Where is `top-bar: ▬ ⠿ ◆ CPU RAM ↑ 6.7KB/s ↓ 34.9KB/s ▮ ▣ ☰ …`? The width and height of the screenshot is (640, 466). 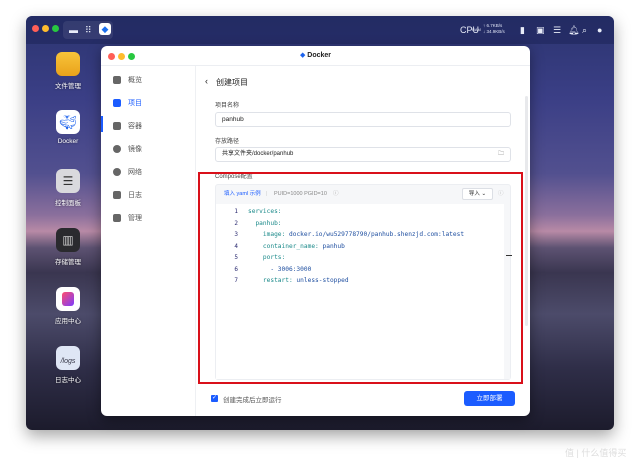
top-bar: ▬ ⠿ ◆ CPU RAM ↑ 6.7KB/s ↓ 34.9KB/s ▮ ▣ ☰ … is located at coordinates (320, 30).